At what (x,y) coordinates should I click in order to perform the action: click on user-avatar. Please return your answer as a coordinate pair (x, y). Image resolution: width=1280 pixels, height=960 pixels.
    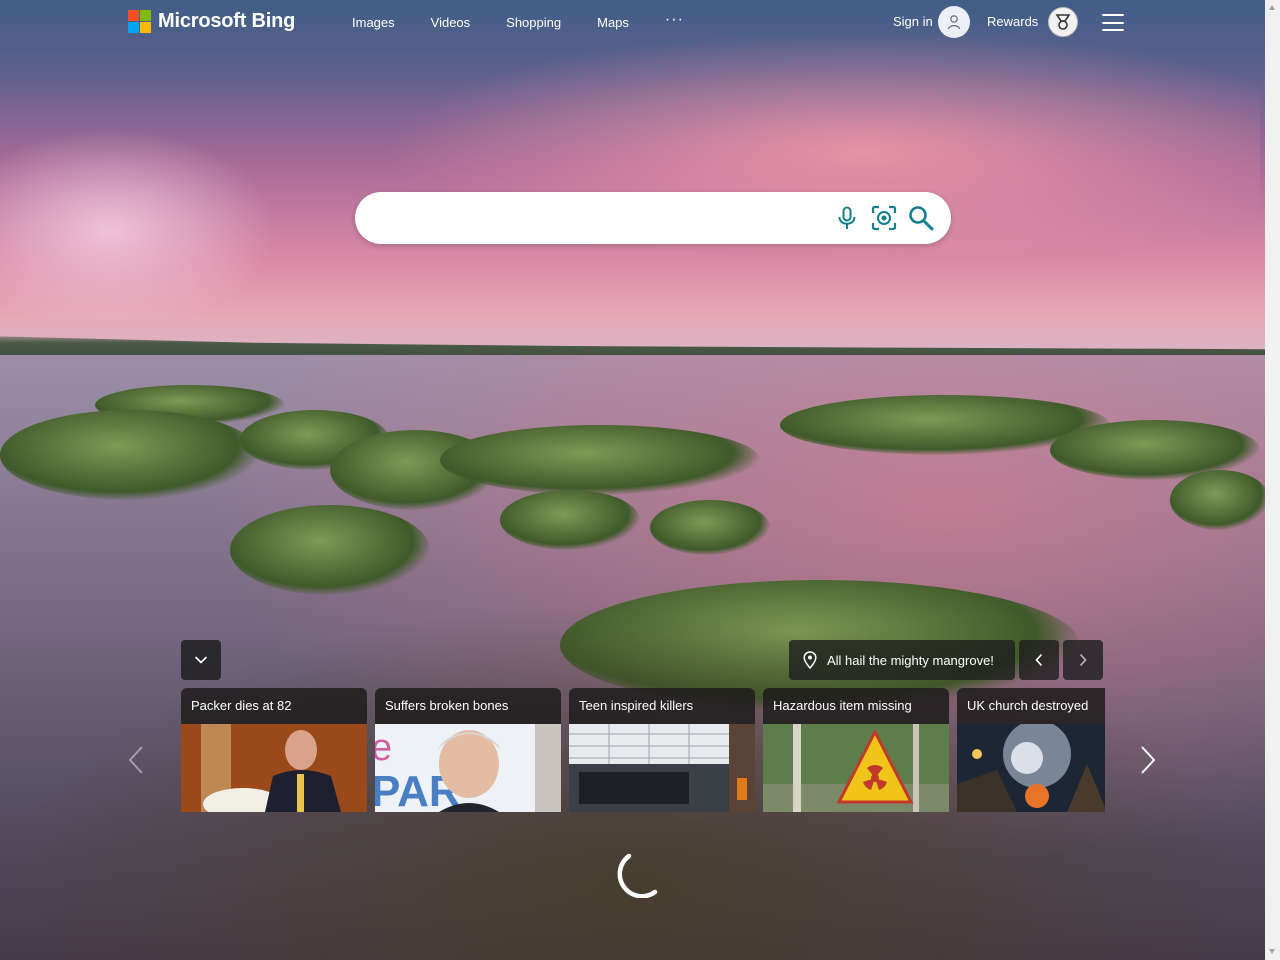
    Looking at the image, I should click on (954, 22).